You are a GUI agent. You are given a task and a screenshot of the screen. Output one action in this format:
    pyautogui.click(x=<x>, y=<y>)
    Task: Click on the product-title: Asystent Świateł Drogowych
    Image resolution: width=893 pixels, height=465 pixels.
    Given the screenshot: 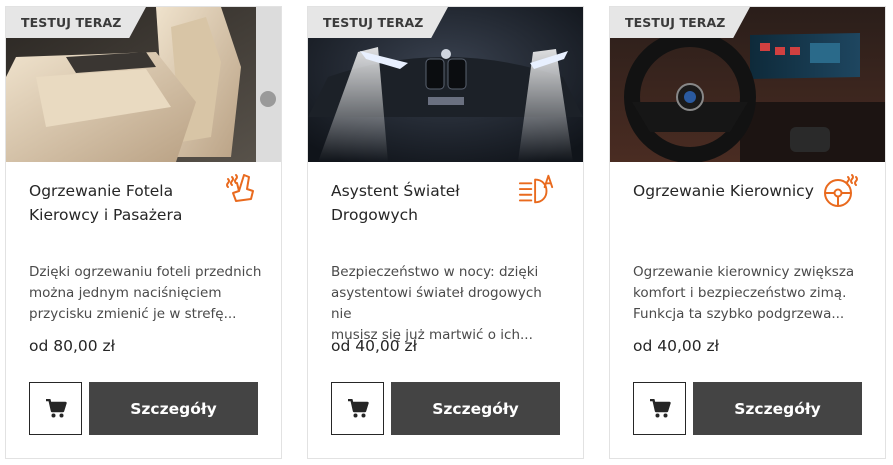 What is the action you would take?
    pyautogui.click(x=423, y=203)
    